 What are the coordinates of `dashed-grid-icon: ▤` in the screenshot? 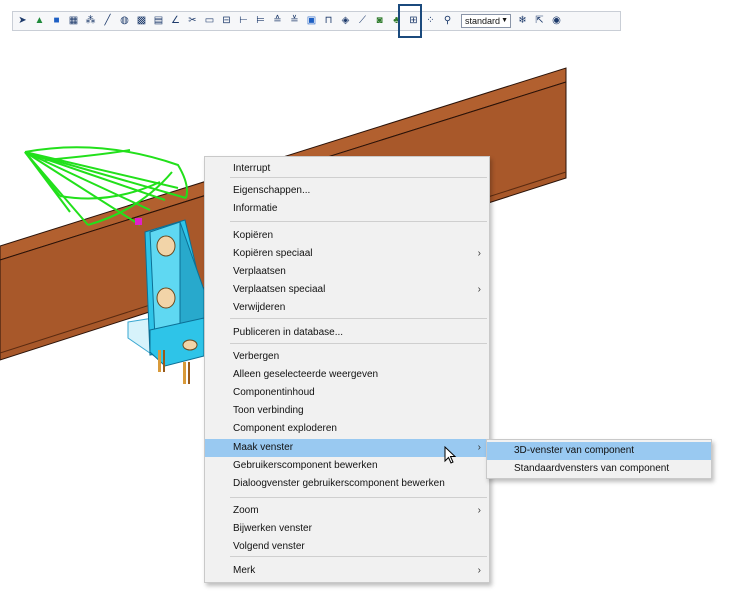 It's located at (158, 21).